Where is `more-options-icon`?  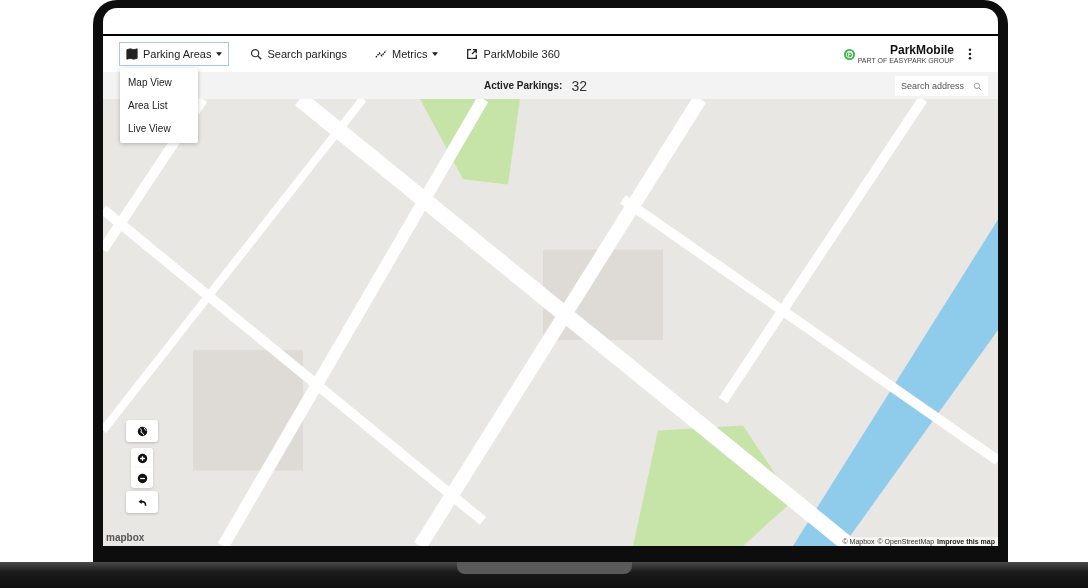 more-options-icon is located at coordinates (970, 54).